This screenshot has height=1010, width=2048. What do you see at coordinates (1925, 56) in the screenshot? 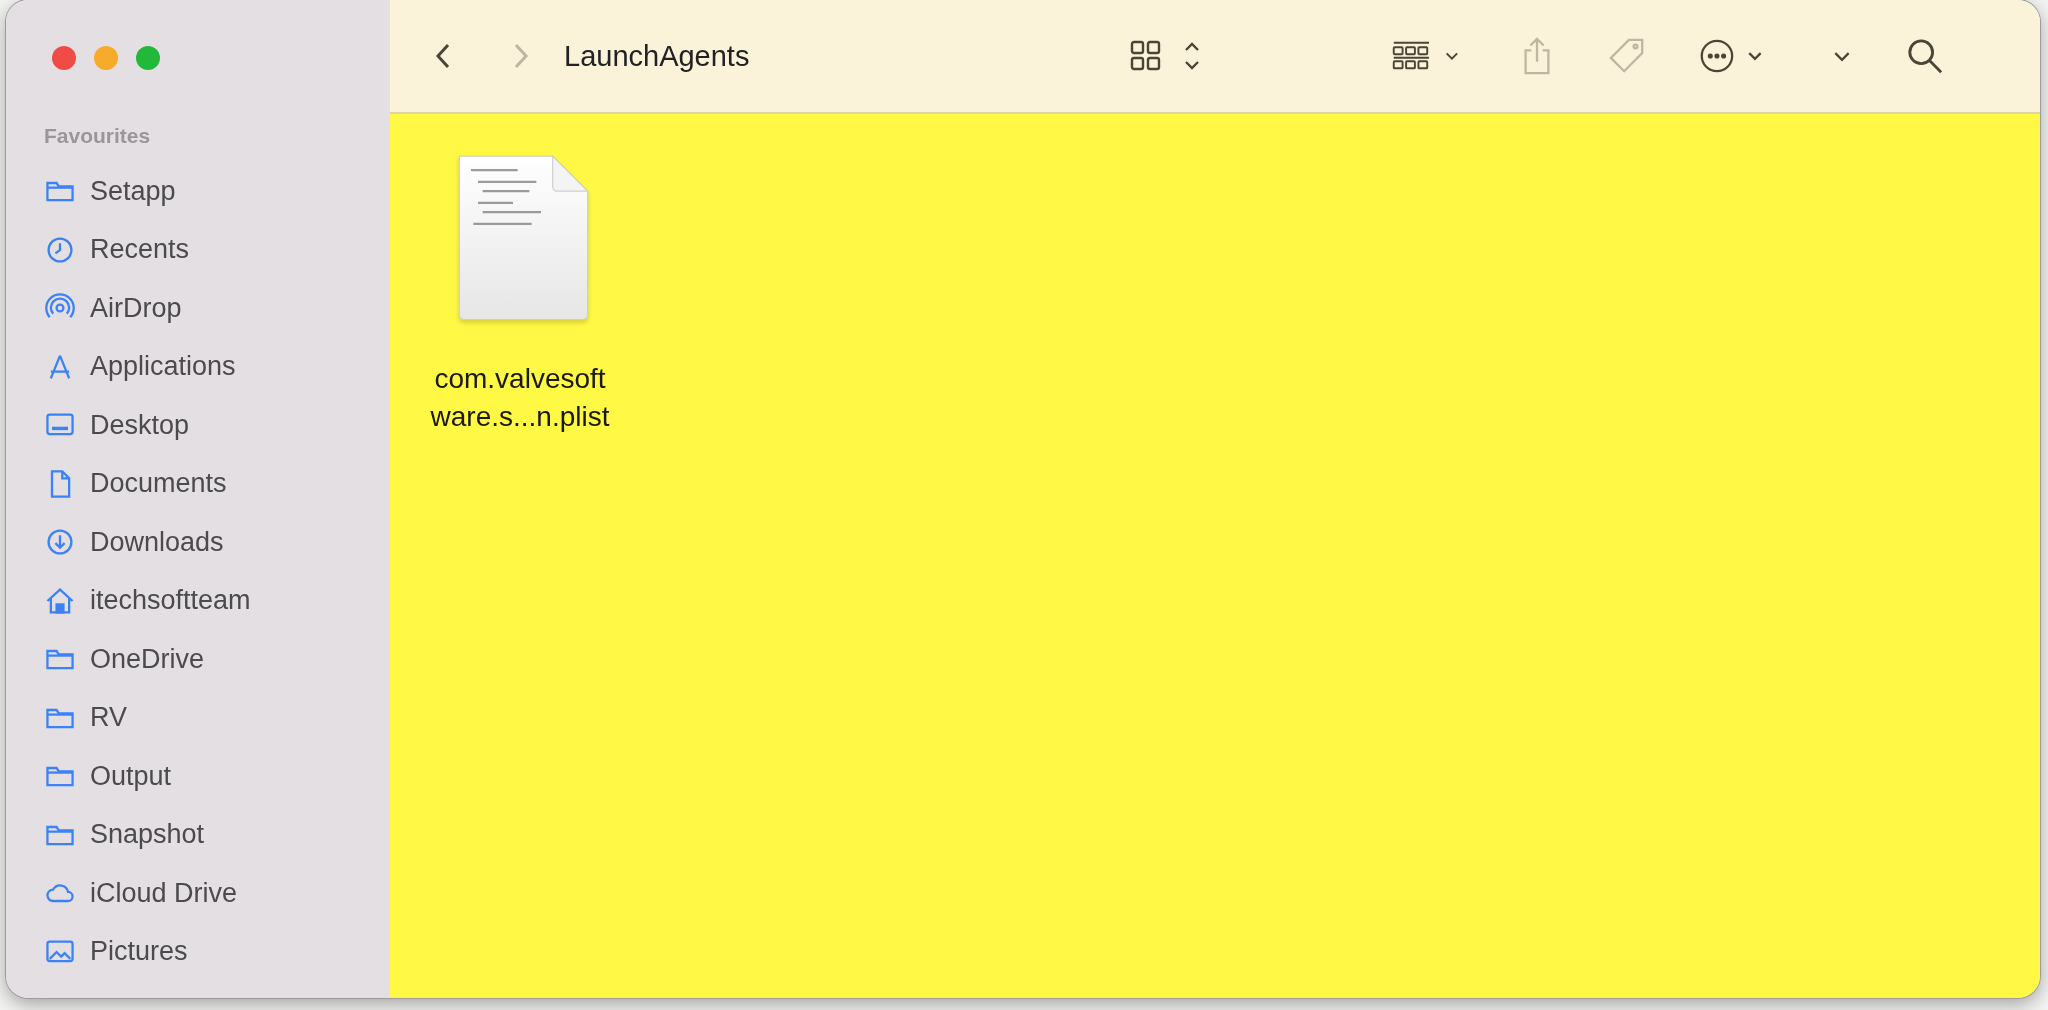
I see `search-icon` at bounding box center [1925, 56].